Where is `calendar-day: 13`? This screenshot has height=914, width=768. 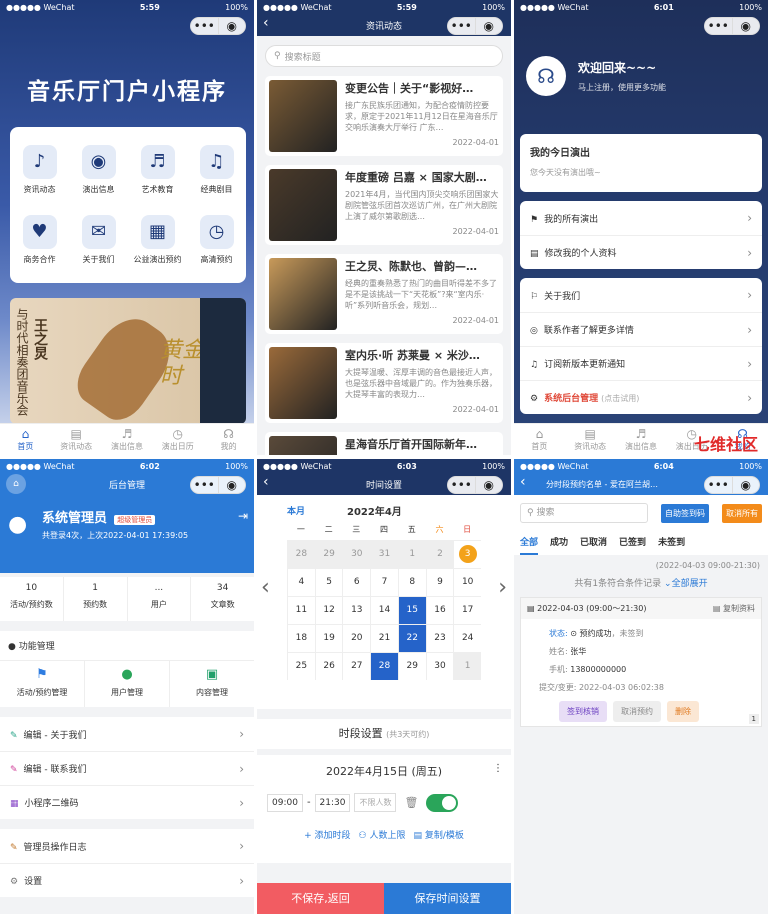
calendar-day: 13 is located at coordinates (356, 610).